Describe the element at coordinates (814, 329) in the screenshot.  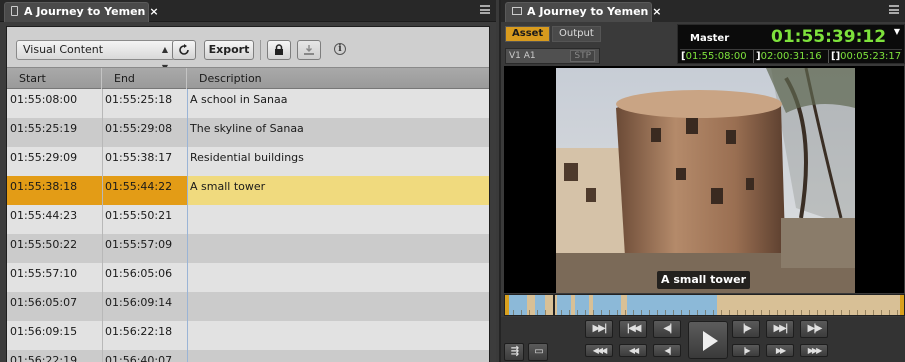
I see `step-to-out-button: ▶|▶` at that location.